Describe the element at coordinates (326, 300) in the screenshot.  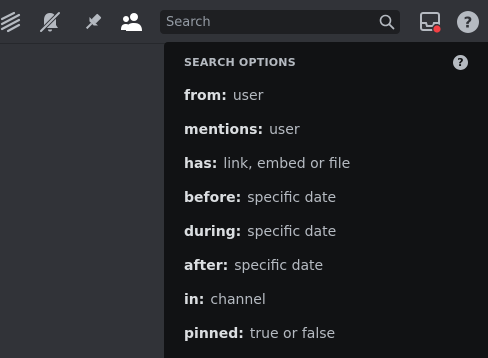
I see `search-option-in: in: channel` at that location.